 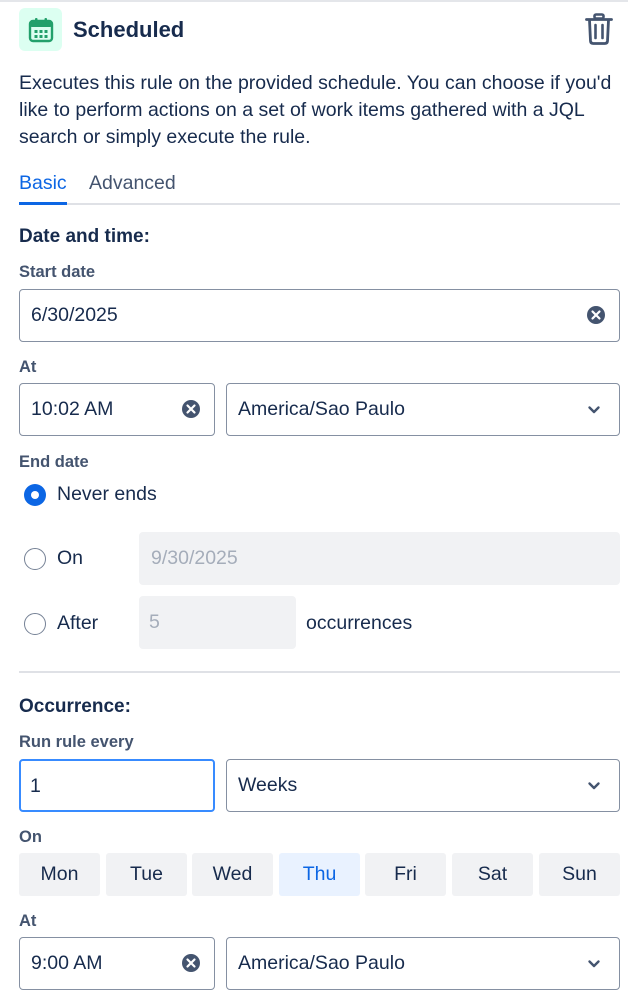 I want to click on occurrence-time-value: 9:00 AM, so click(x=67, y=963).